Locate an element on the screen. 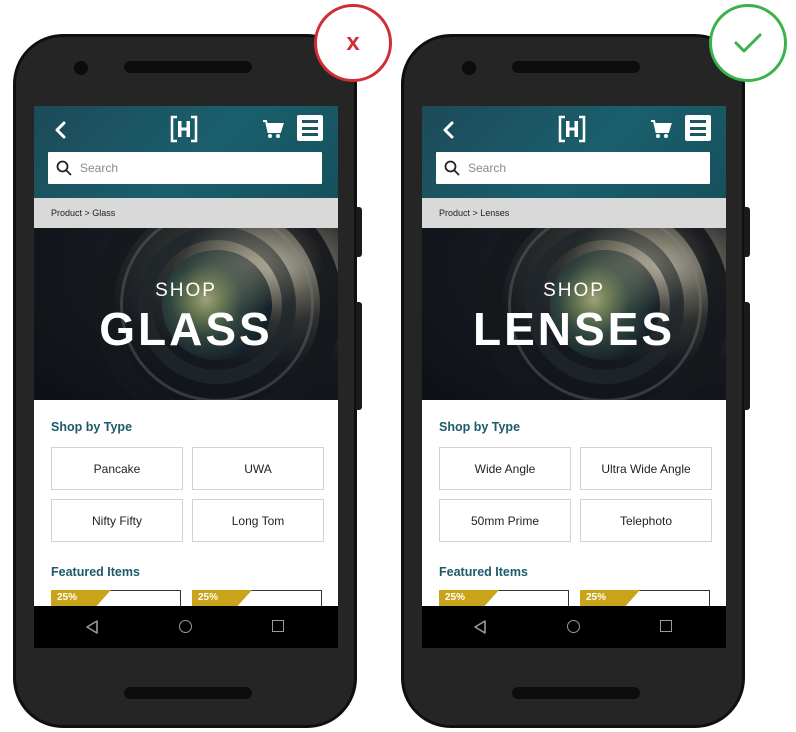  hero-title: GLASS is located at coordinates (186, 329).